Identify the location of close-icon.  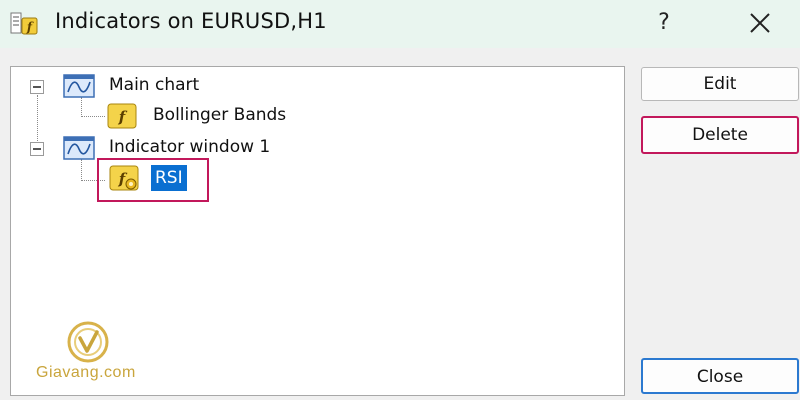
(760, 23).